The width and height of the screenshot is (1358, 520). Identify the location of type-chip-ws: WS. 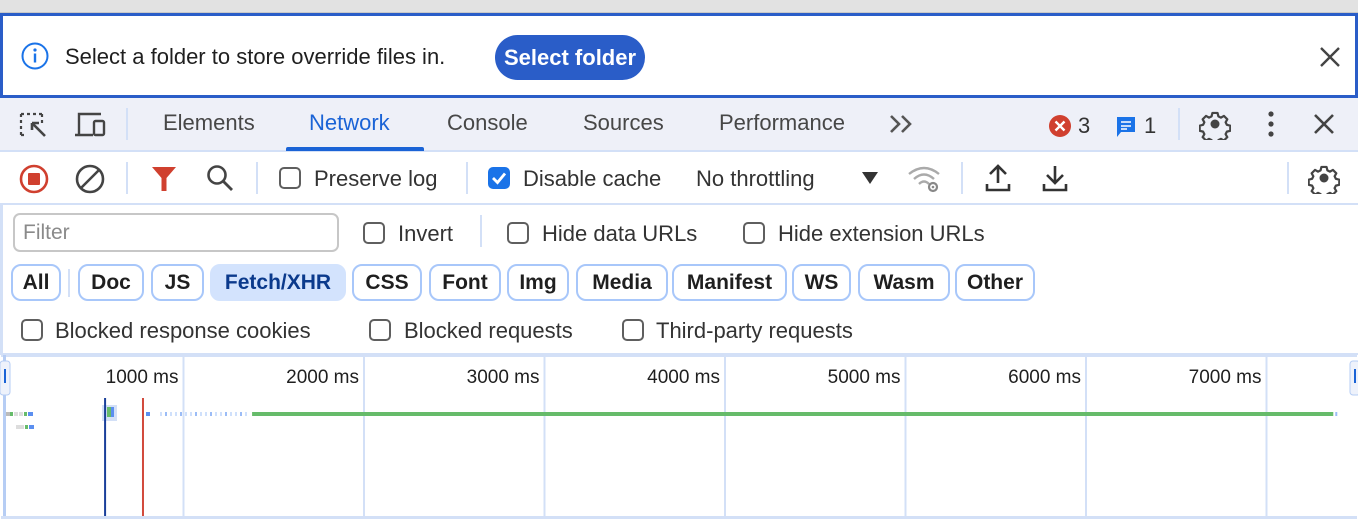
(821, 282).